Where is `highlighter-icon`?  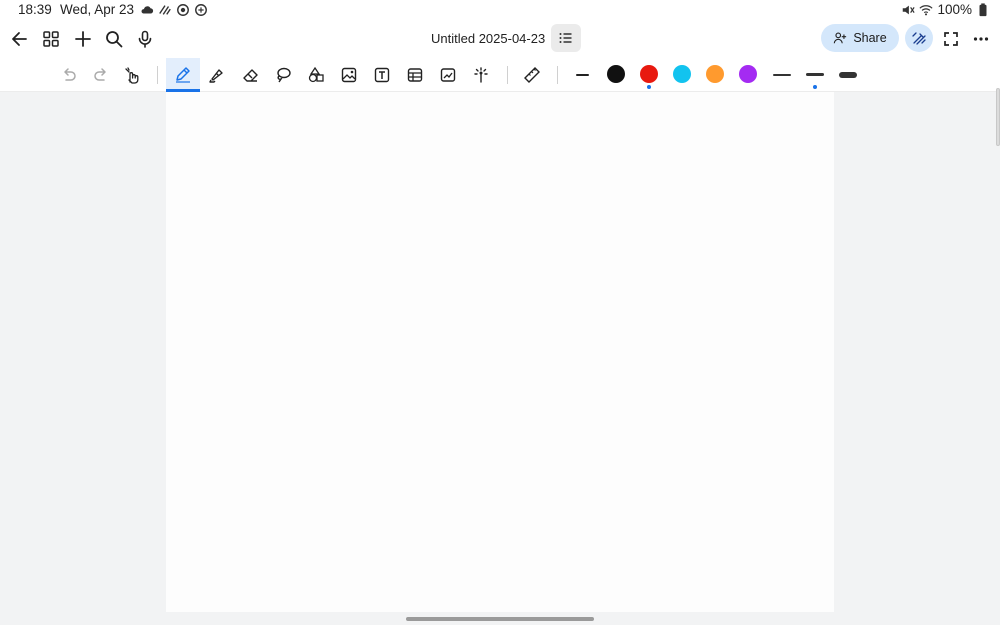 highlighter-icon is located at coordinates (216, 76).